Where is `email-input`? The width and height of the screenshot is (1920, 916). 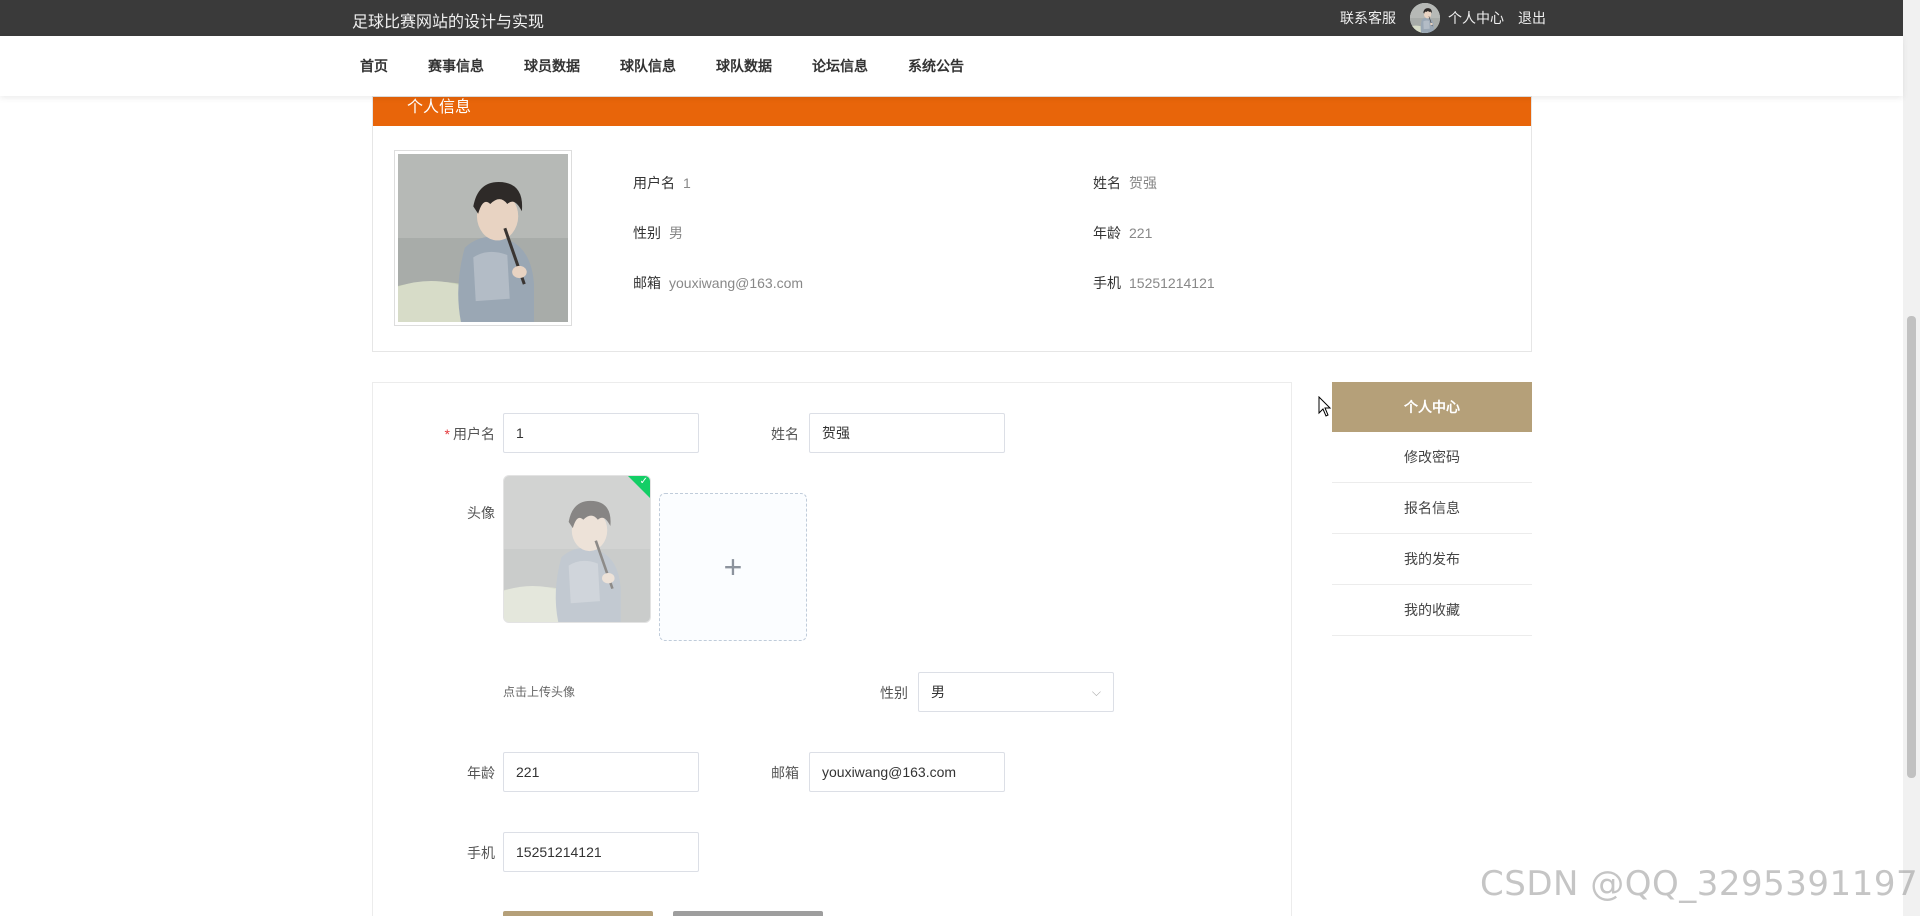 email-input is located at coordinates (907, 772).